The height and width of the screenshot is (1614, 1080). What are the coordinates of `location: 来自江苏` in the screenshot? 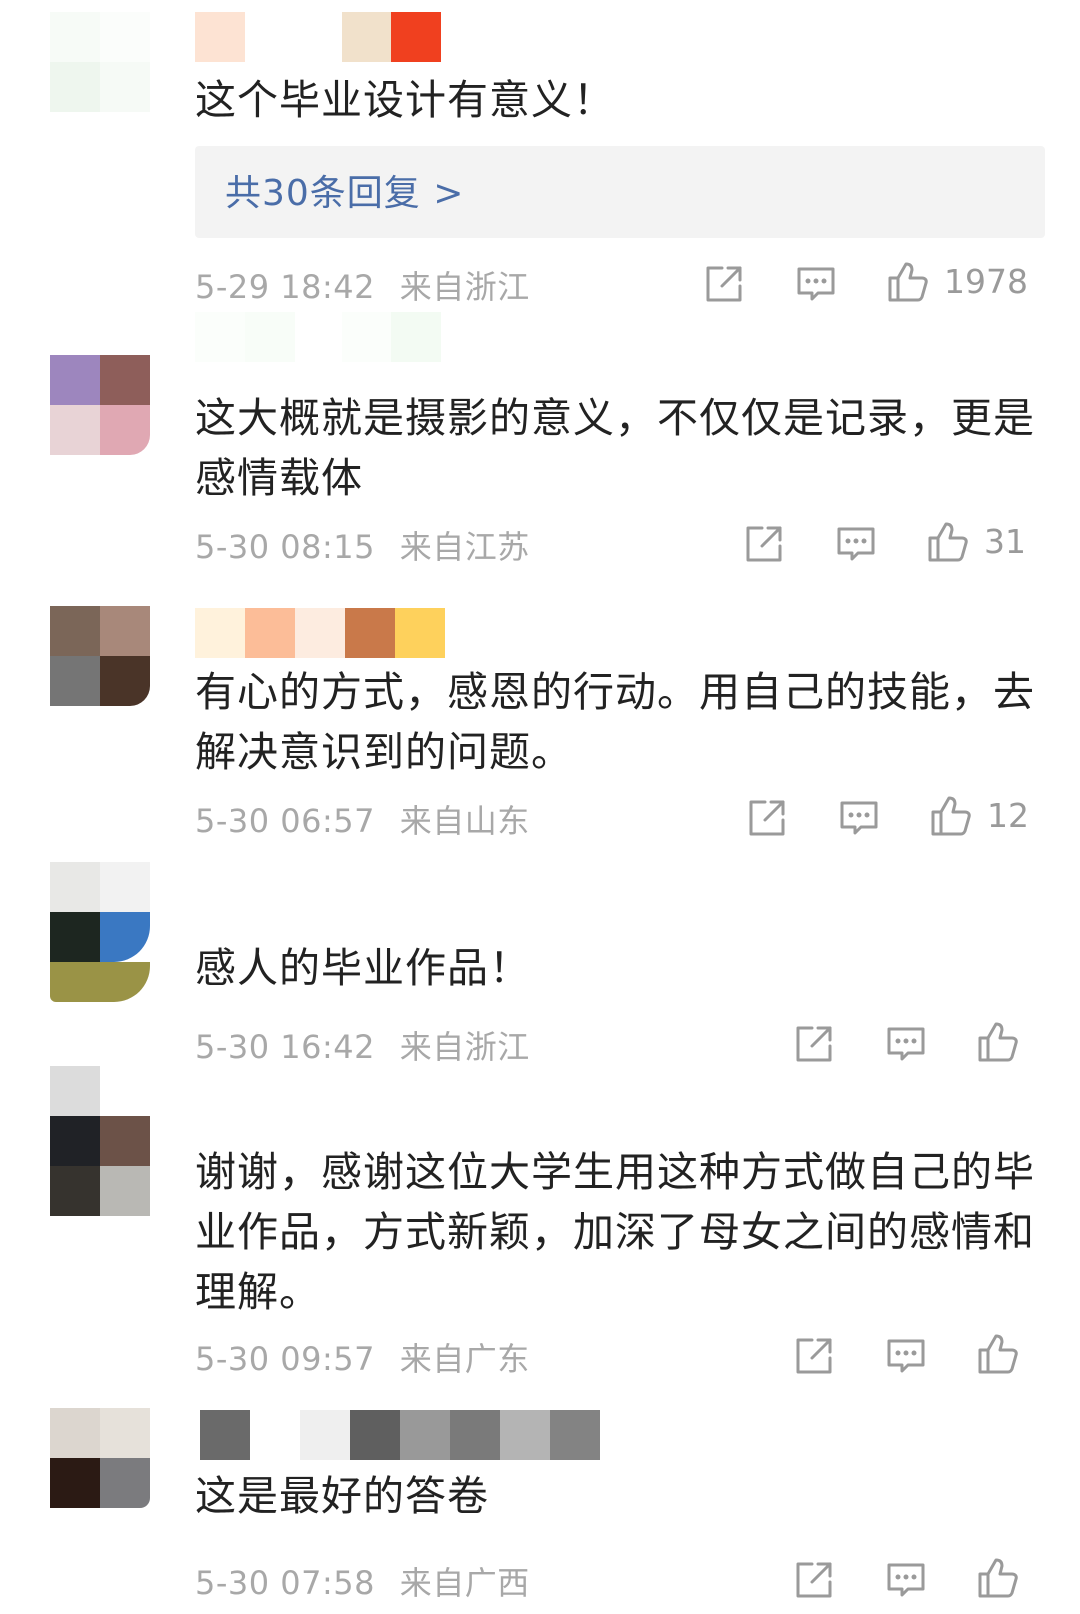 It's located at (464, 547).